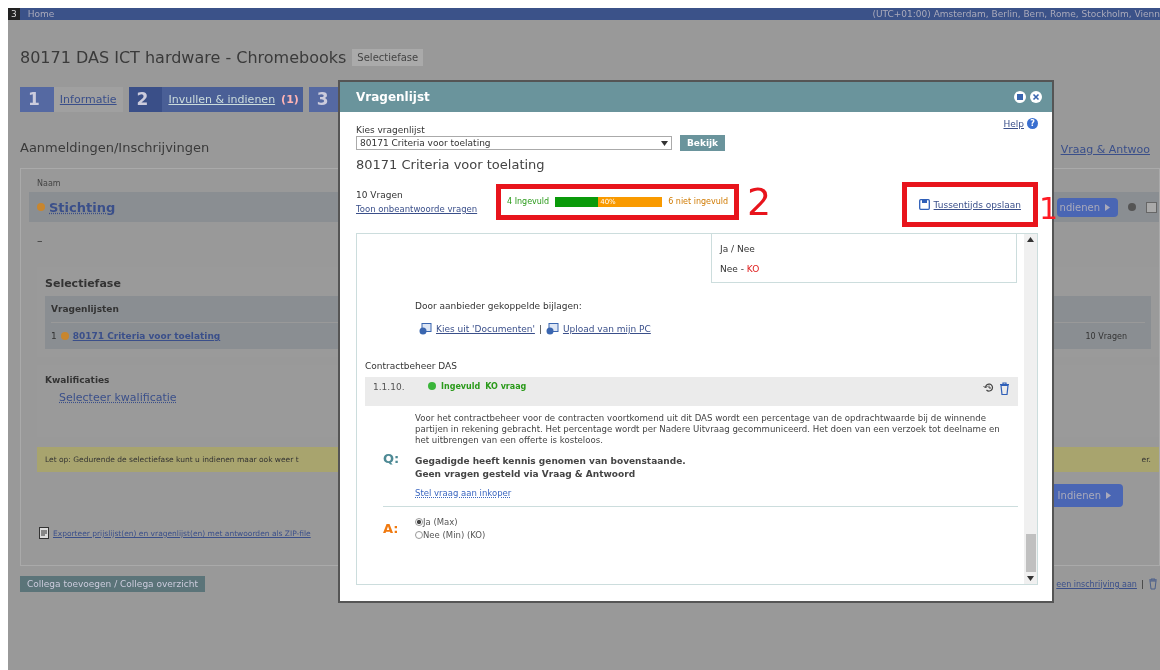 The width and height of the screenshot is (1160, 670). Describe the element at coordinates (112, 584) in the screenshot. I see `colleague-button: Collega toevoegen / Collega overzicht` at that location.